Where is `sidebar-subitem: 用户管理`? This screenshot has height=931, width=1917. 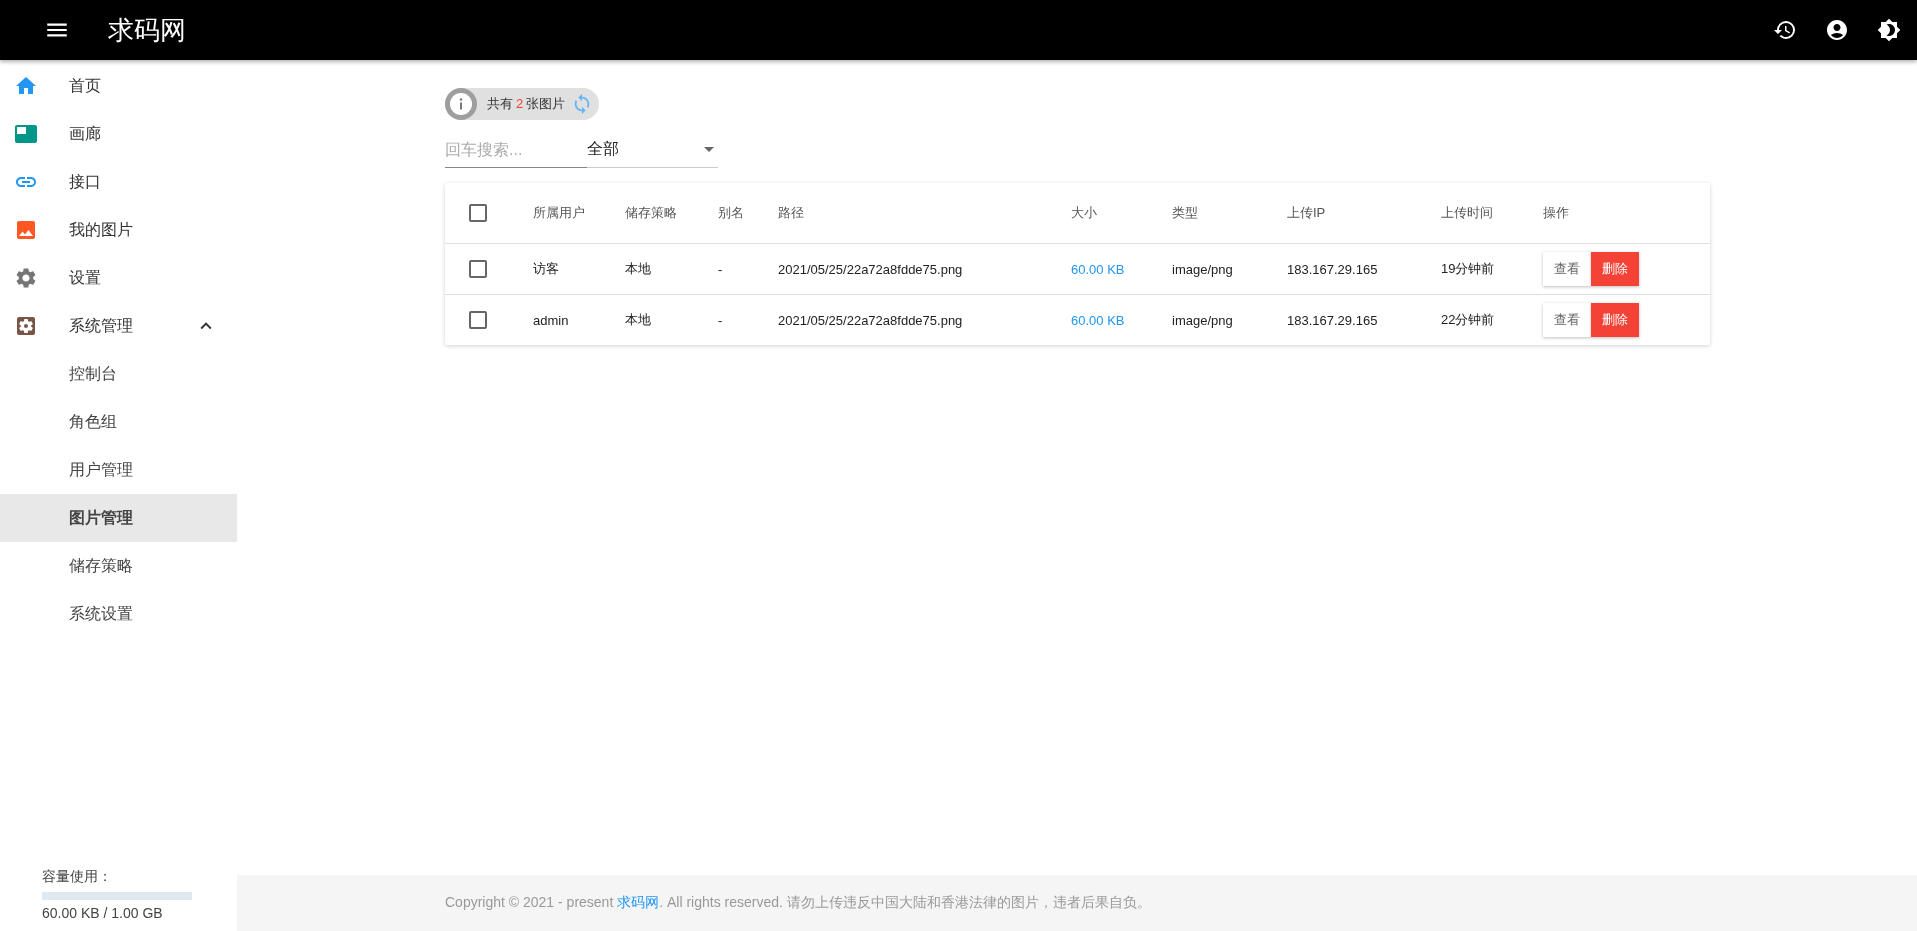 sidebar-subitem: 用户管理 is located at coordinates (118, 470).